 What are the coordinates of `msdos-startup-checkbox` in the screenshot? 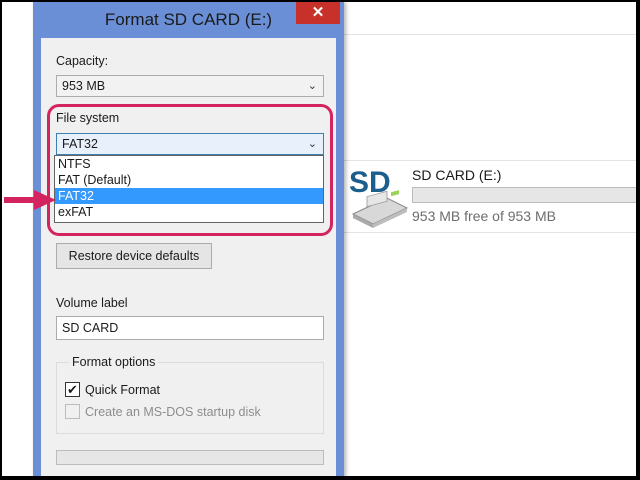 It's located at (72, 411).